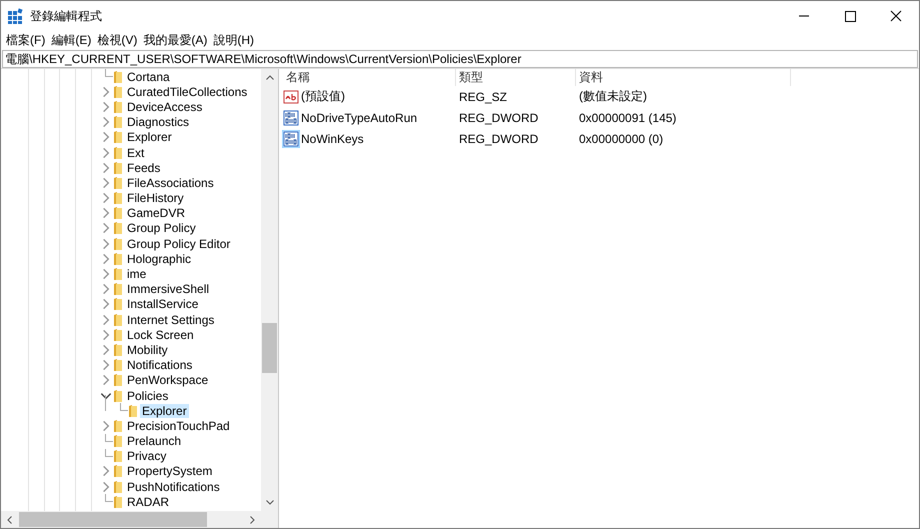 The width and height of the screenshot is (920, 529). What do you see at coordinates (269, 290) in the screenshot?
I see `vertical-scrollbar` at bounding box center [269, 290].